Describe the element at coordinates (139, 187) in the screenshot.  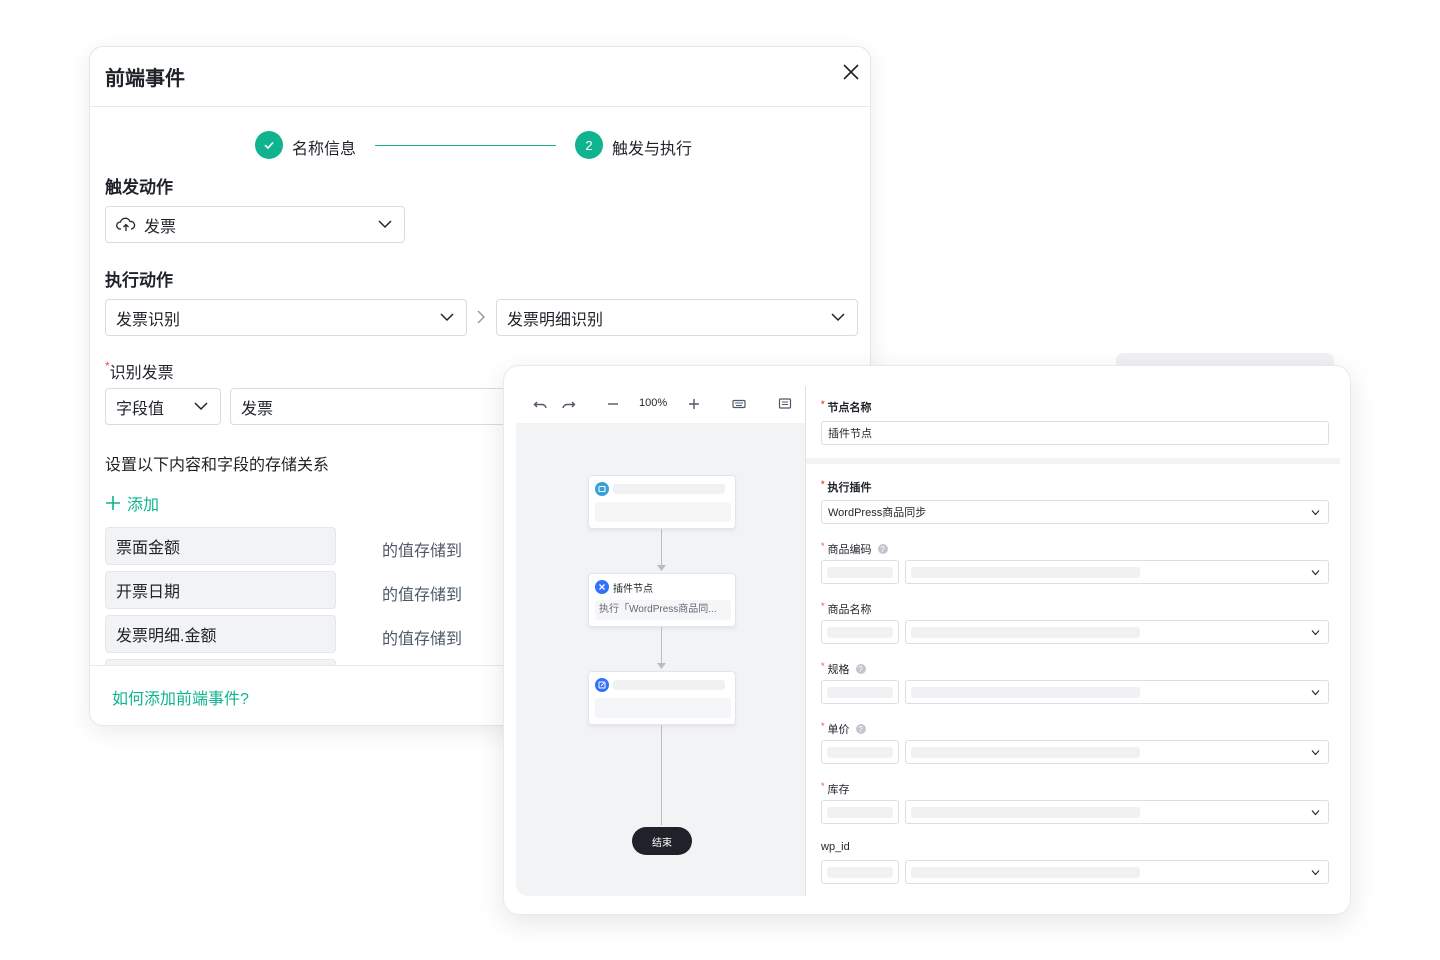
I see `trigger-section-title: 触发动作` at that location.